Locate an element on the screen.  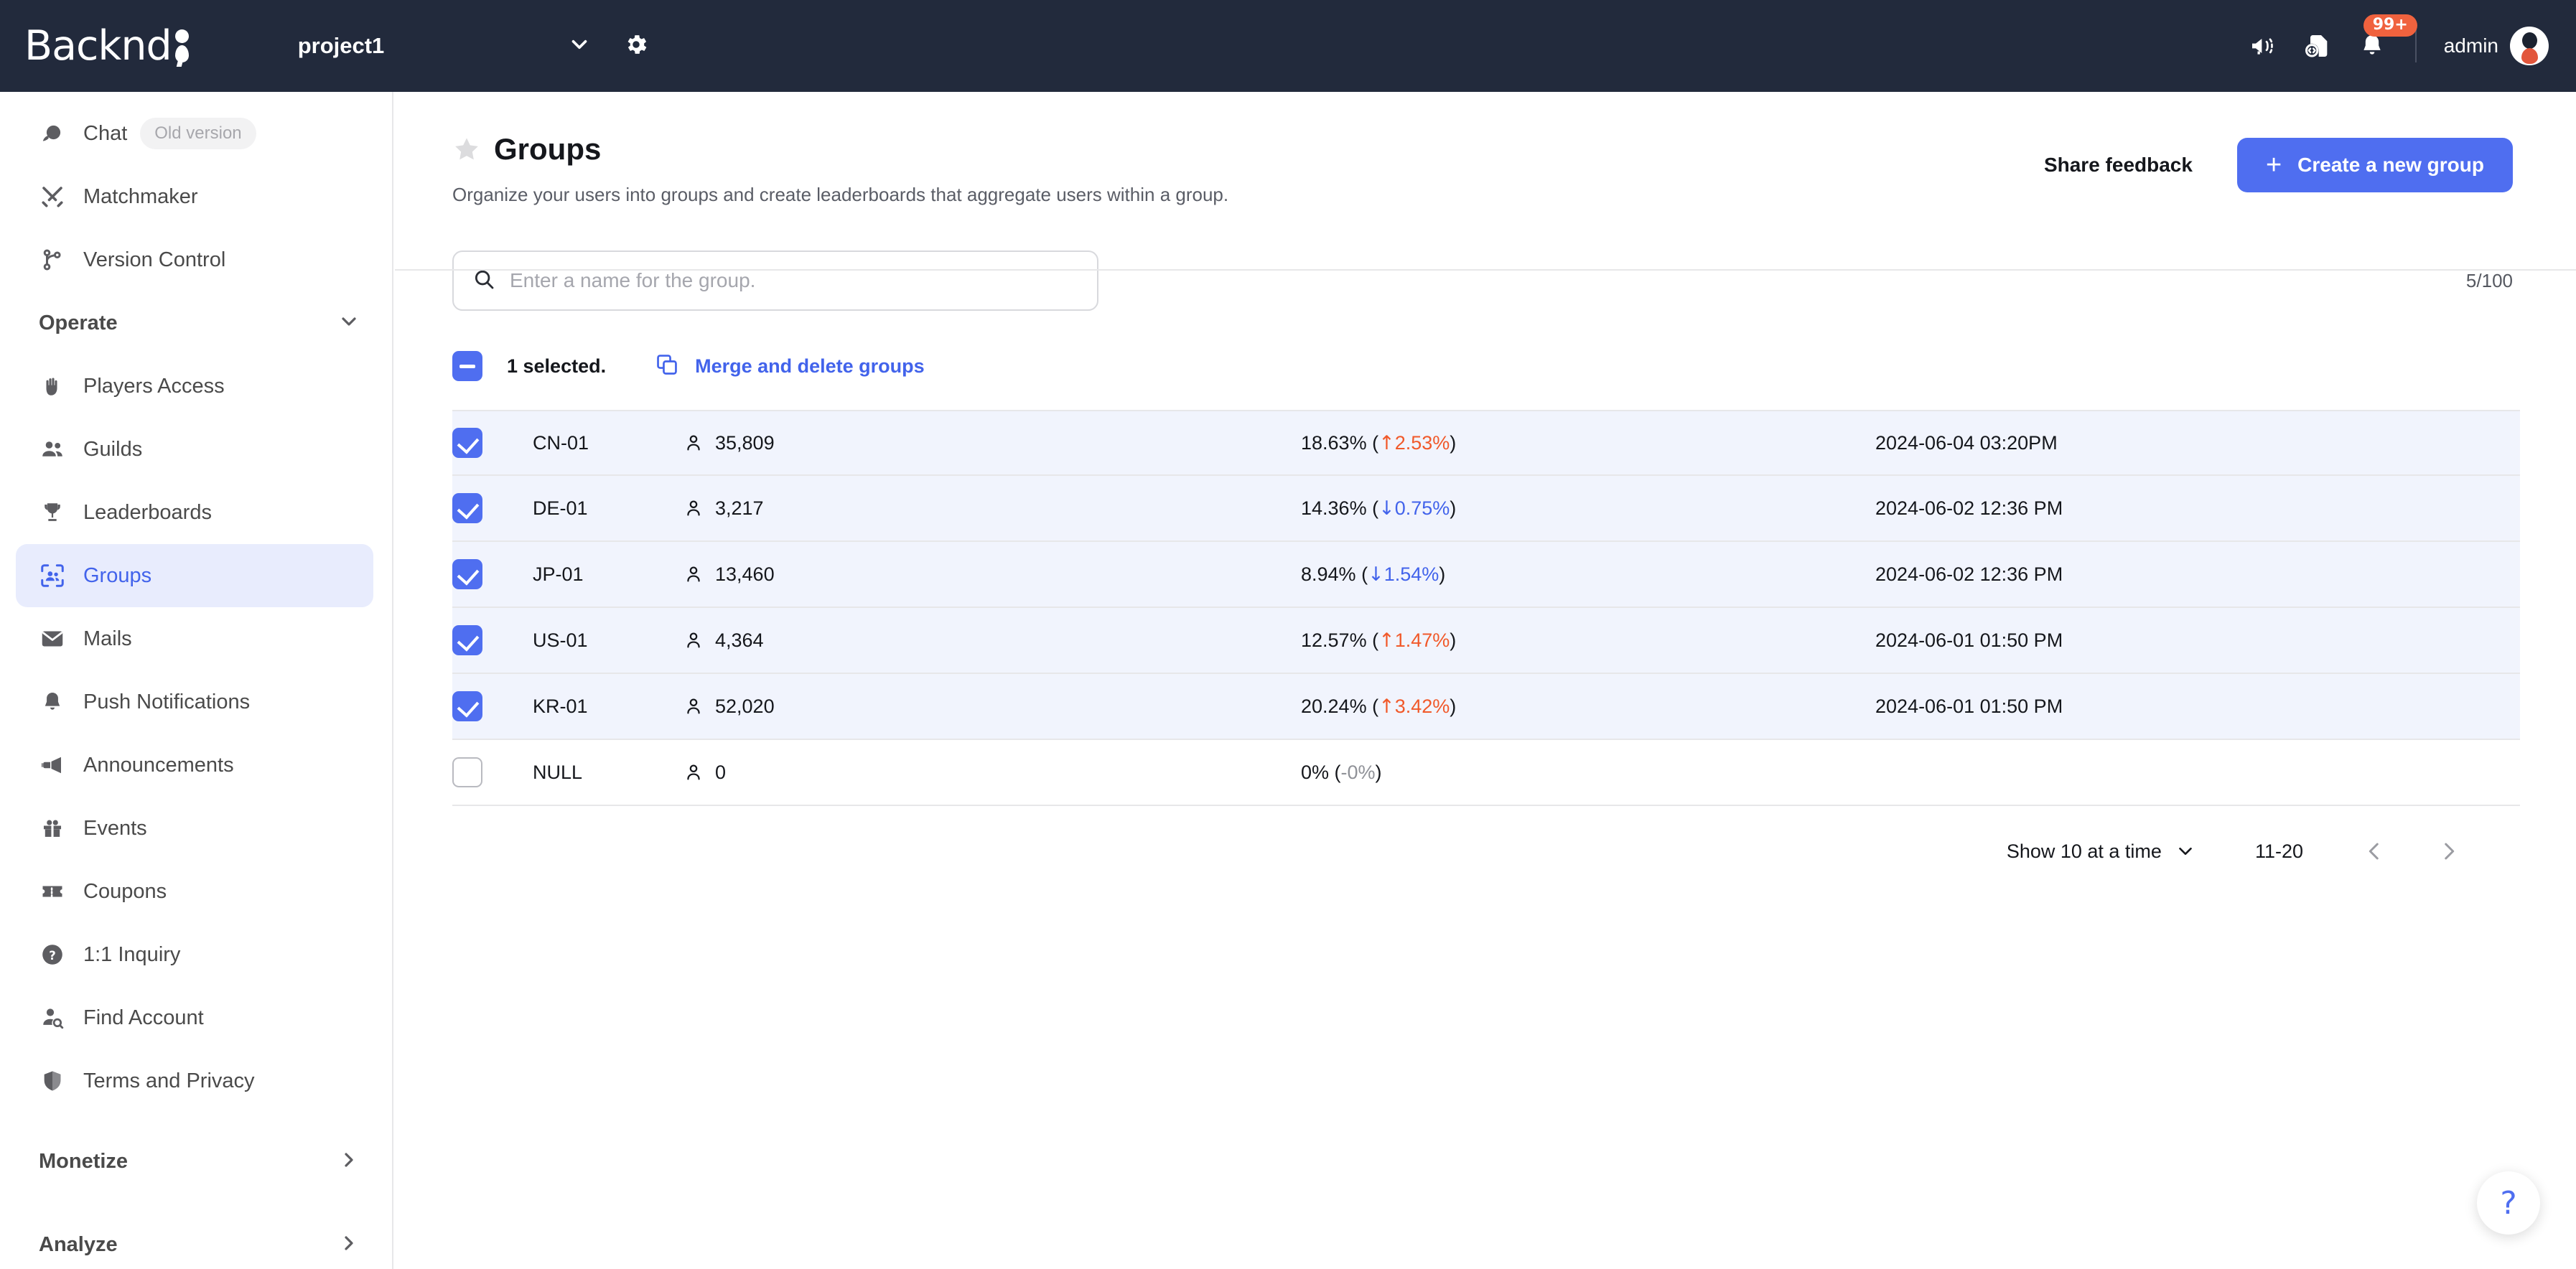
sidebar-item-announcements: Announcements is located at coordinates (194, 766).